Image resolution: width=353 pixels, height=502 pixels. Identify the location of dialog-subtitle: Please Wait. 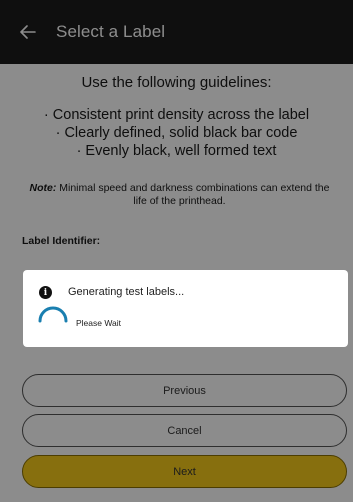
(99, 323).